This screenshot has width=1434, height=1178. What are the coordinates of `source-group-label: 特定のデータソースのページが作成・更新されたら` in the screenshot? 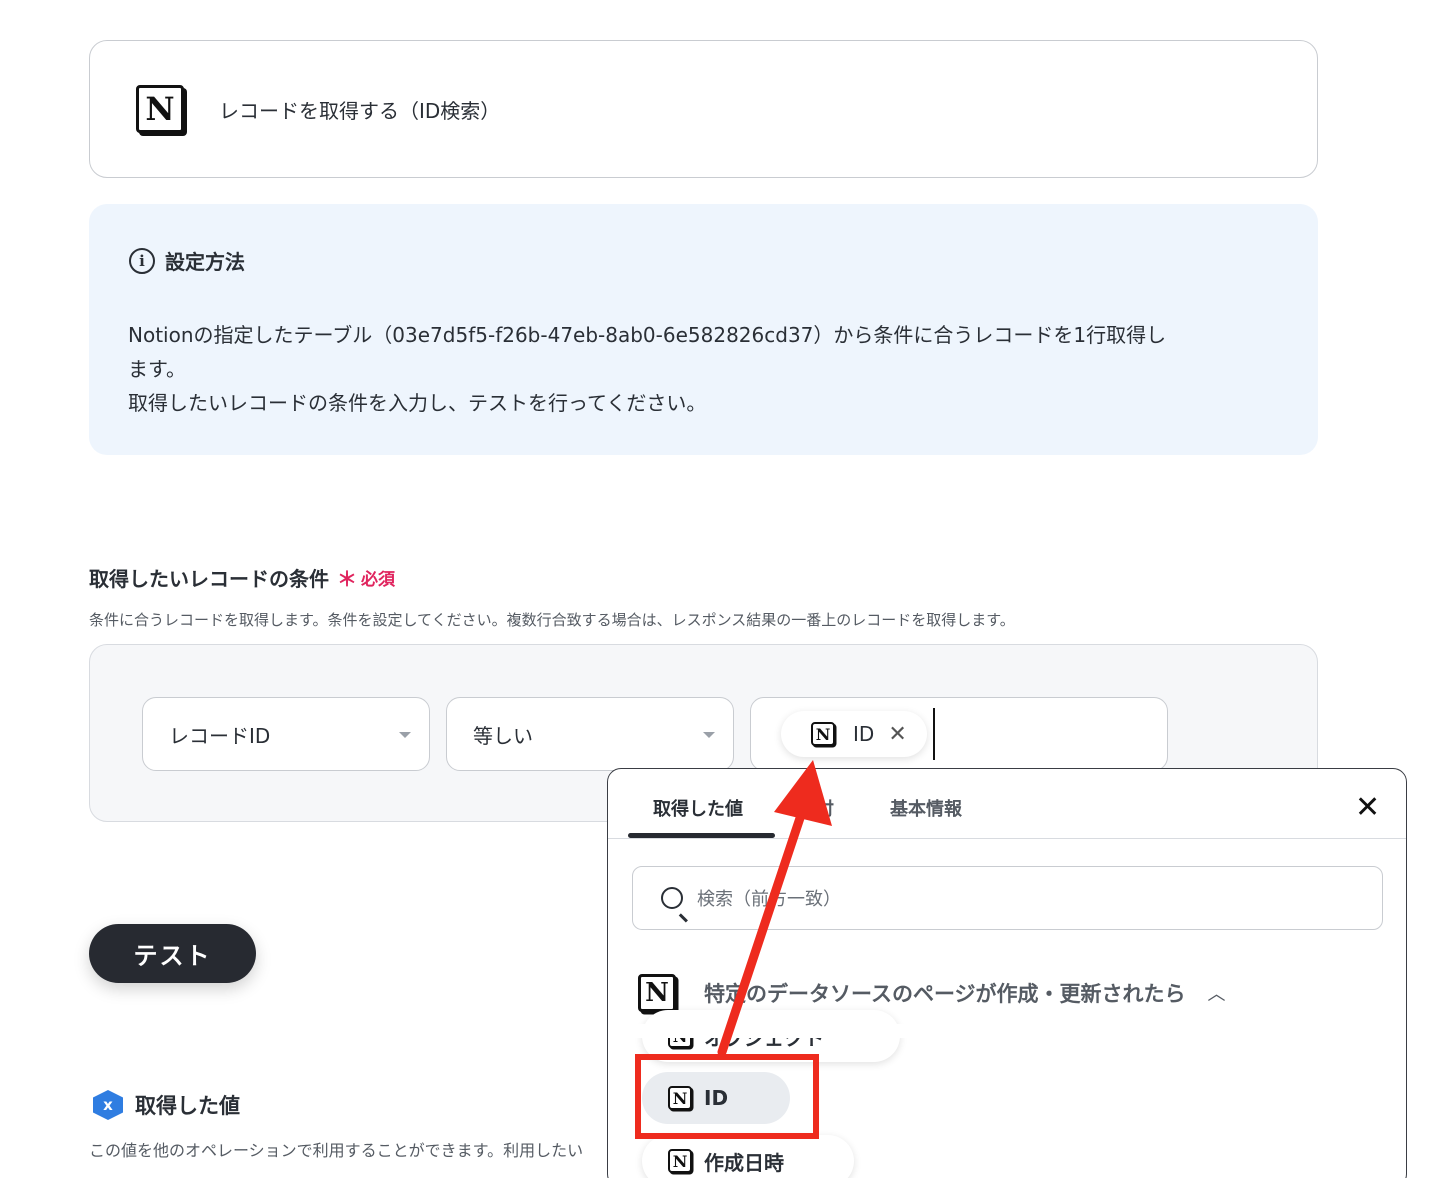 It's located at (945, 994).